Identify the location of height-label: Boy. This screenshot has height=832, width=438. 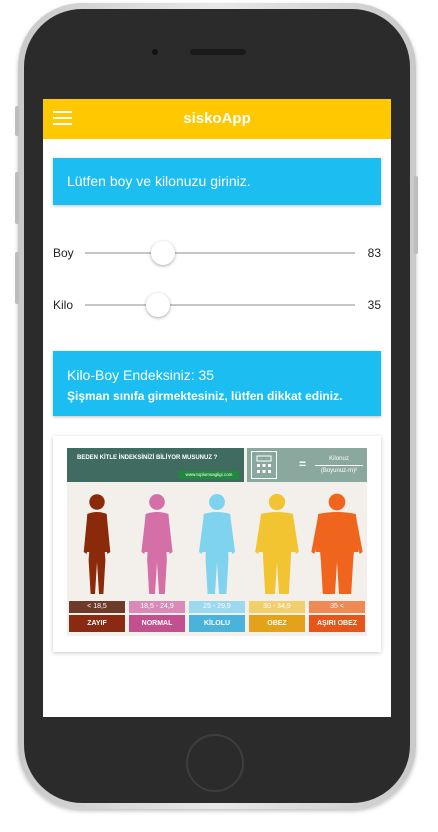
(63, 253).